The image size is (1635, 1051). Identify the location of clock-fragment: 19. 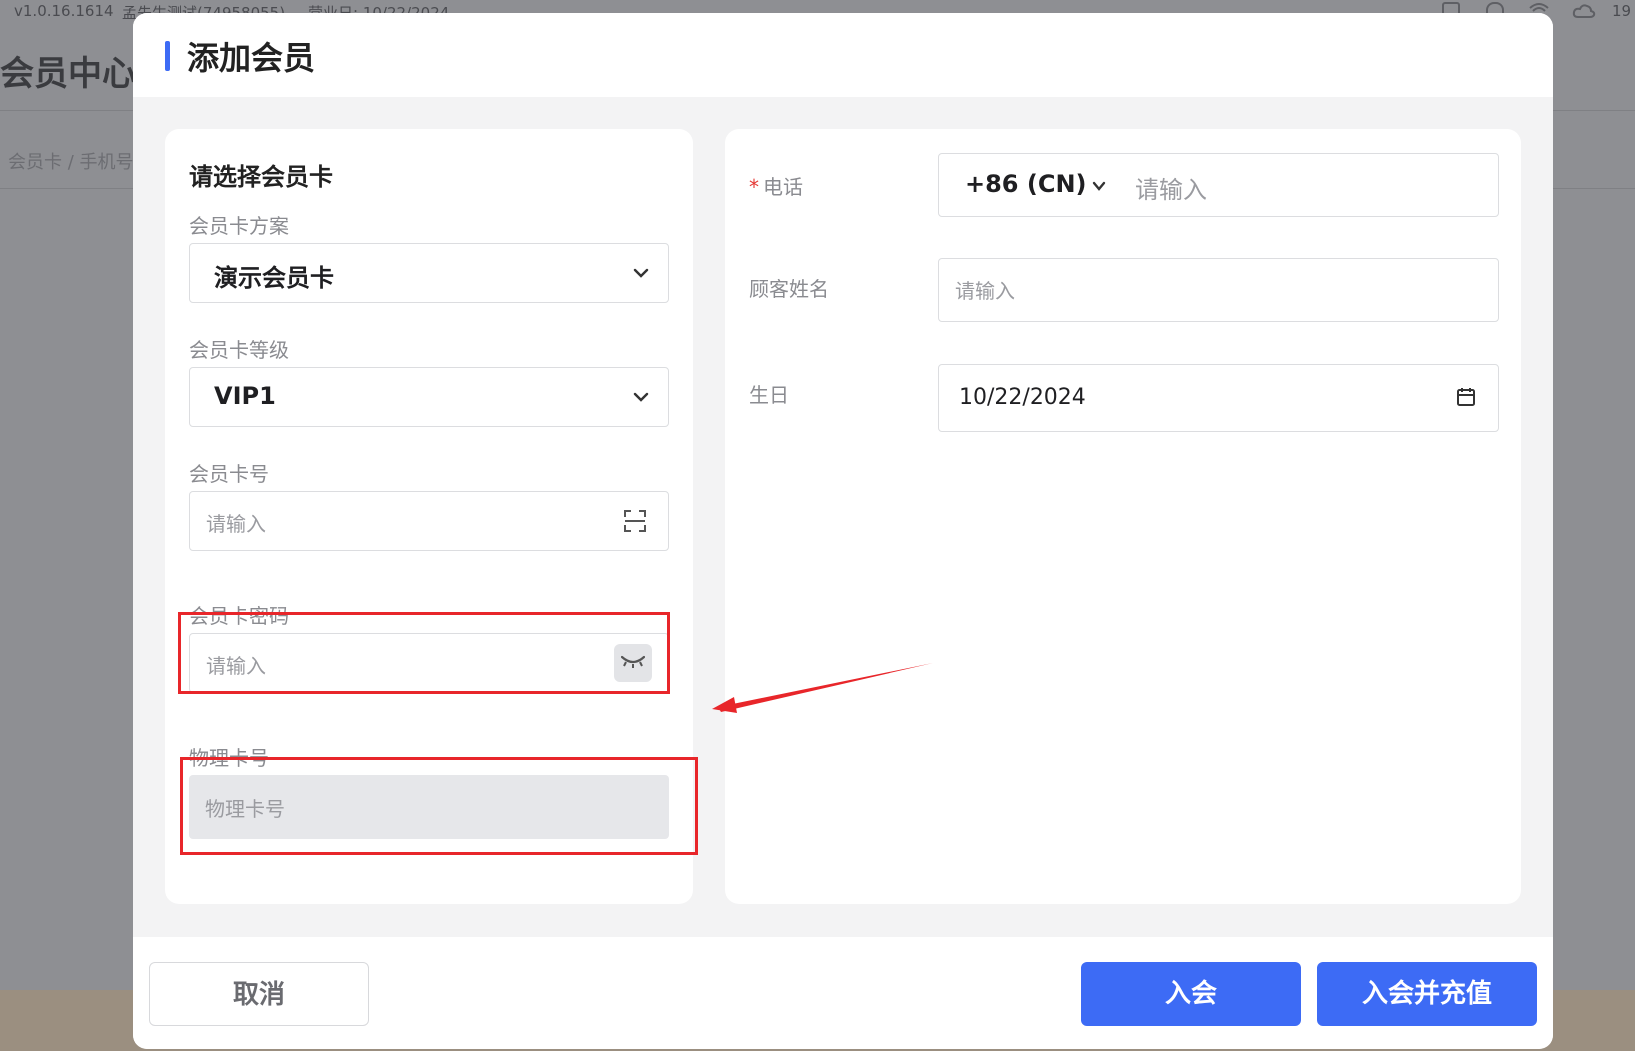
(1622, 11).